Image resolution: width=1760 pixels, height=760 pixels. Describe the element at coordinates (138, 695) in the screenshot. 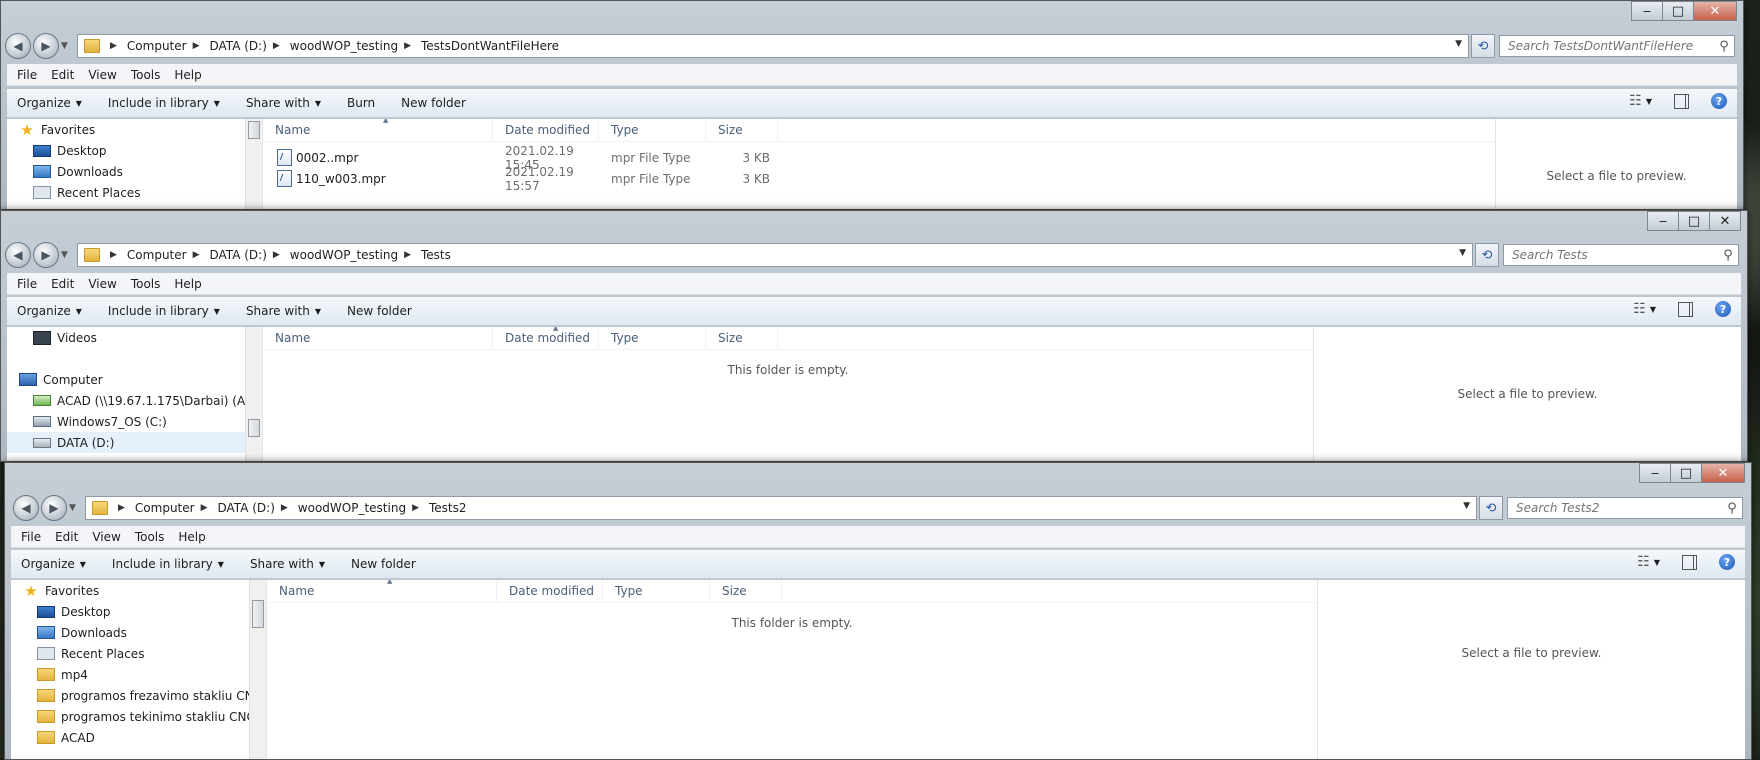

I see `nav-folder-frezavimo: programos frezavimo stakliu CNC` at that location.